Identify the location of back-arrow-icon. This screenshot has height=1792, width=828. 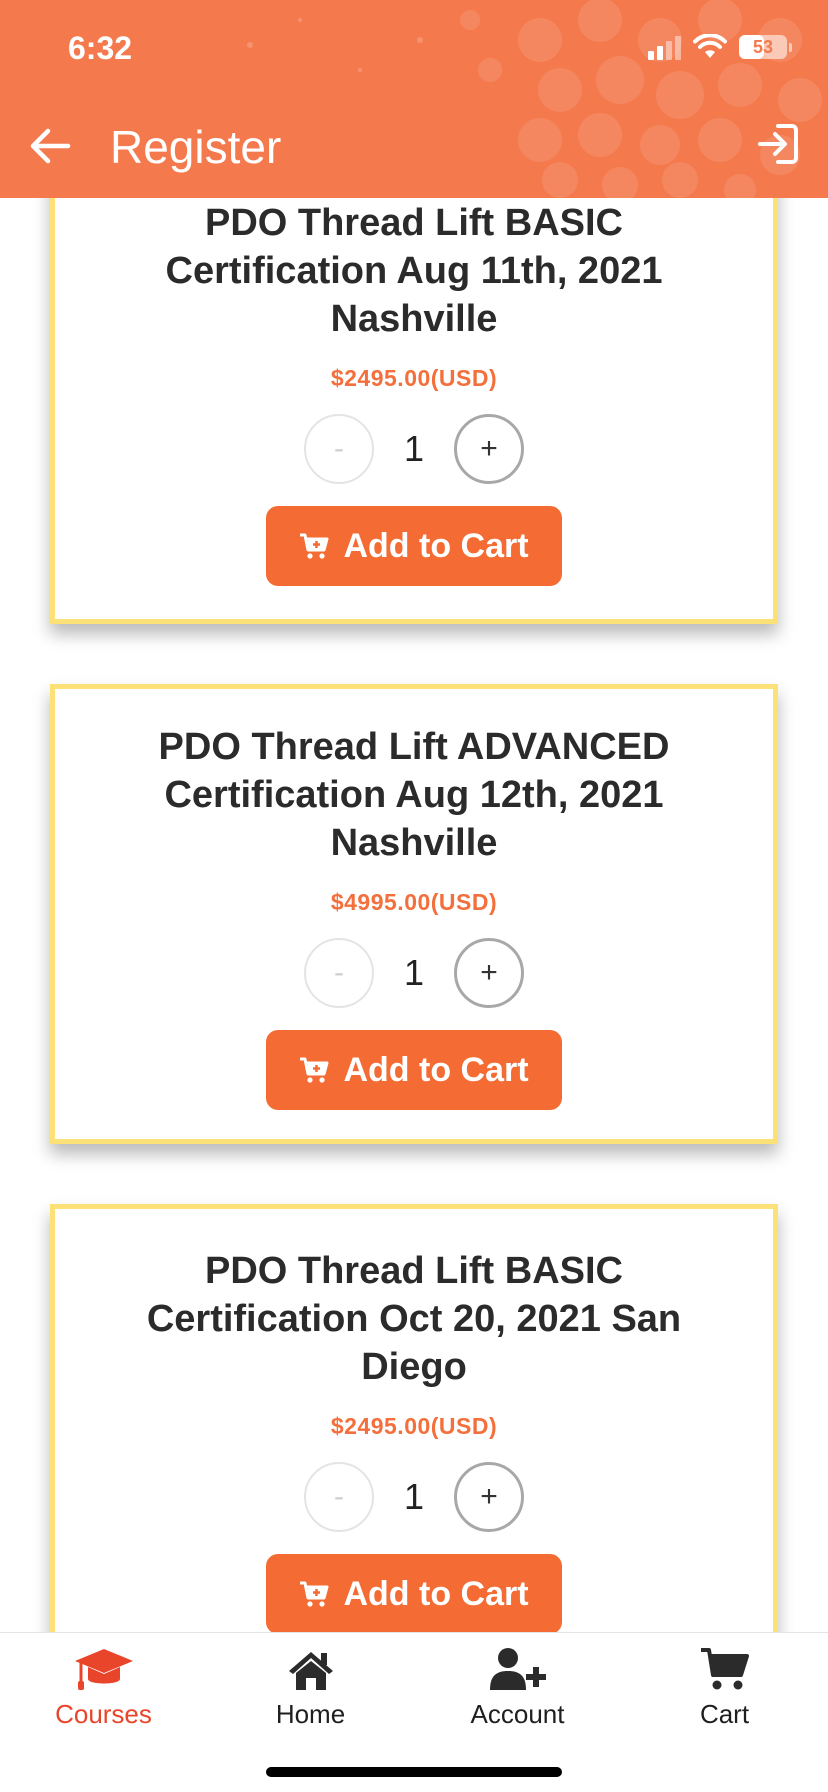
(50, 146).